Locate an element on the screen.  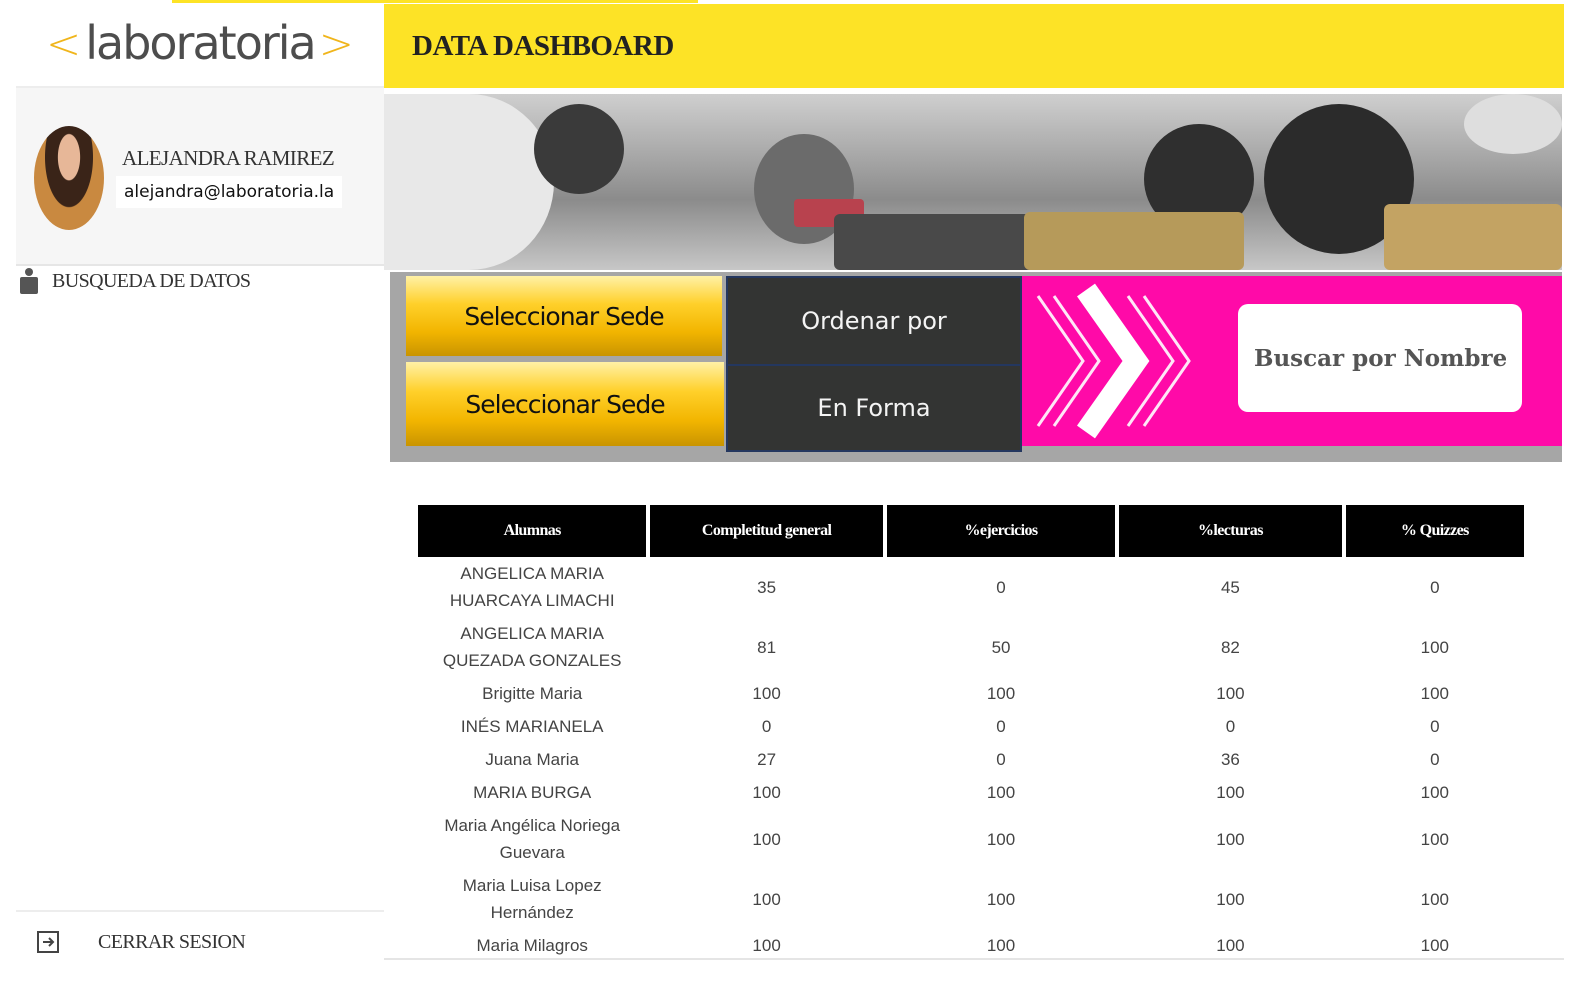
cell-completitud: 27 is located at coordinates (767, 759).